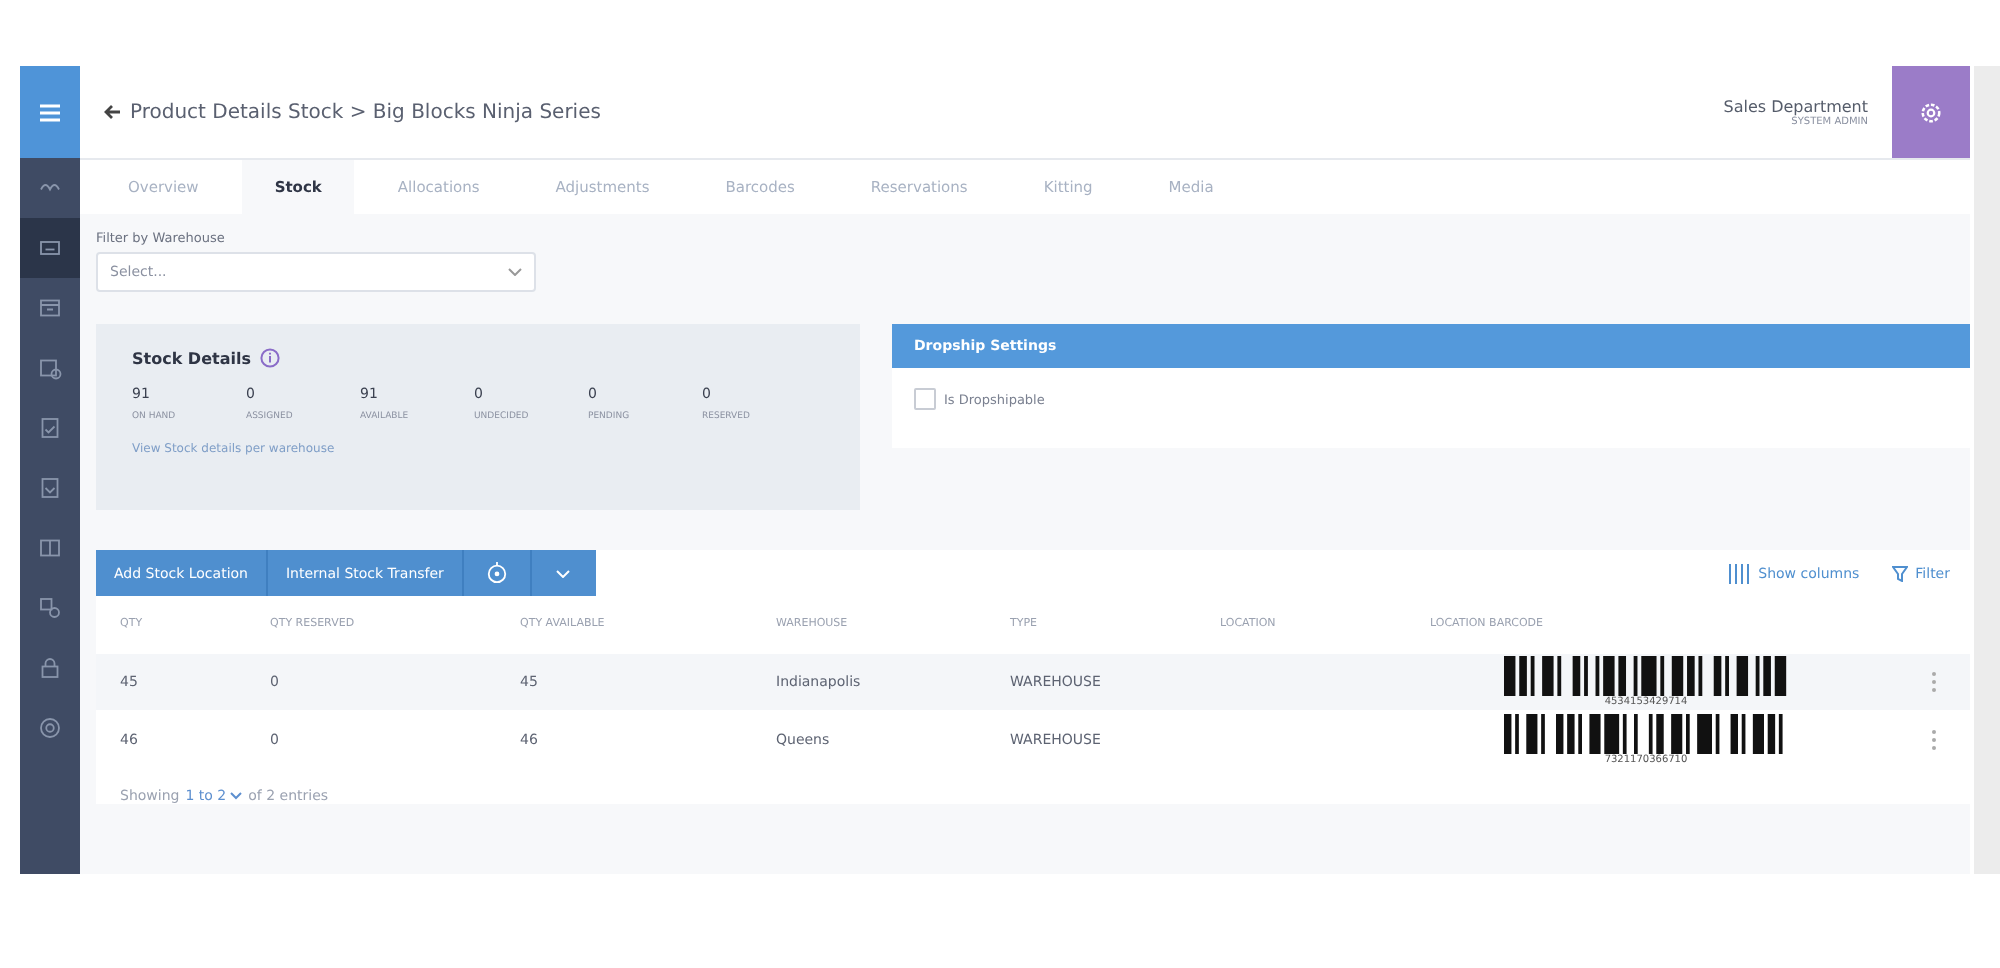 The width and height of the screenshot is (2000, 968). Describe the element at coordinates (50, 548) in the screenshot. I see `panel-icon` at that location.